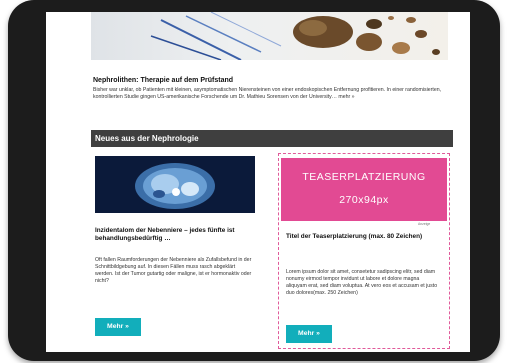 The height and width of the screenshot is (363, 508). I want to click on kidney-stones-hero-image, so click(269, 36).